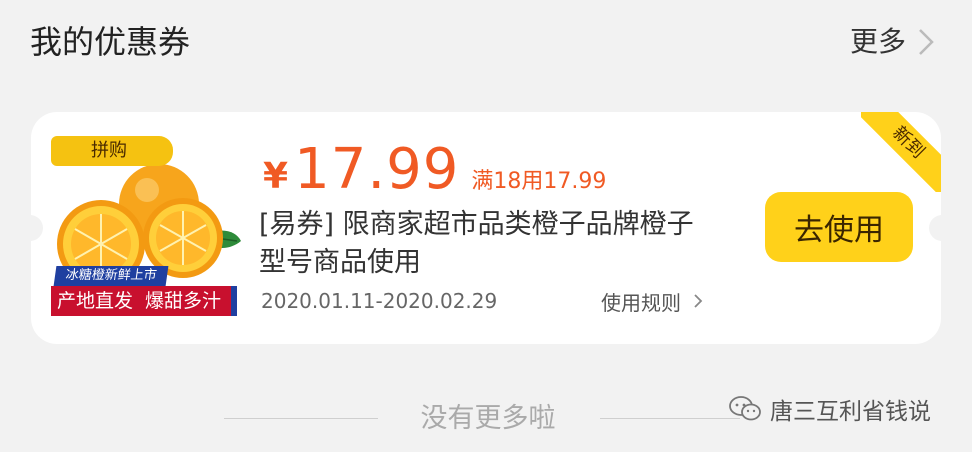  I want to click on watermark-text: 唐三互利省钱说, so click(850, 412).